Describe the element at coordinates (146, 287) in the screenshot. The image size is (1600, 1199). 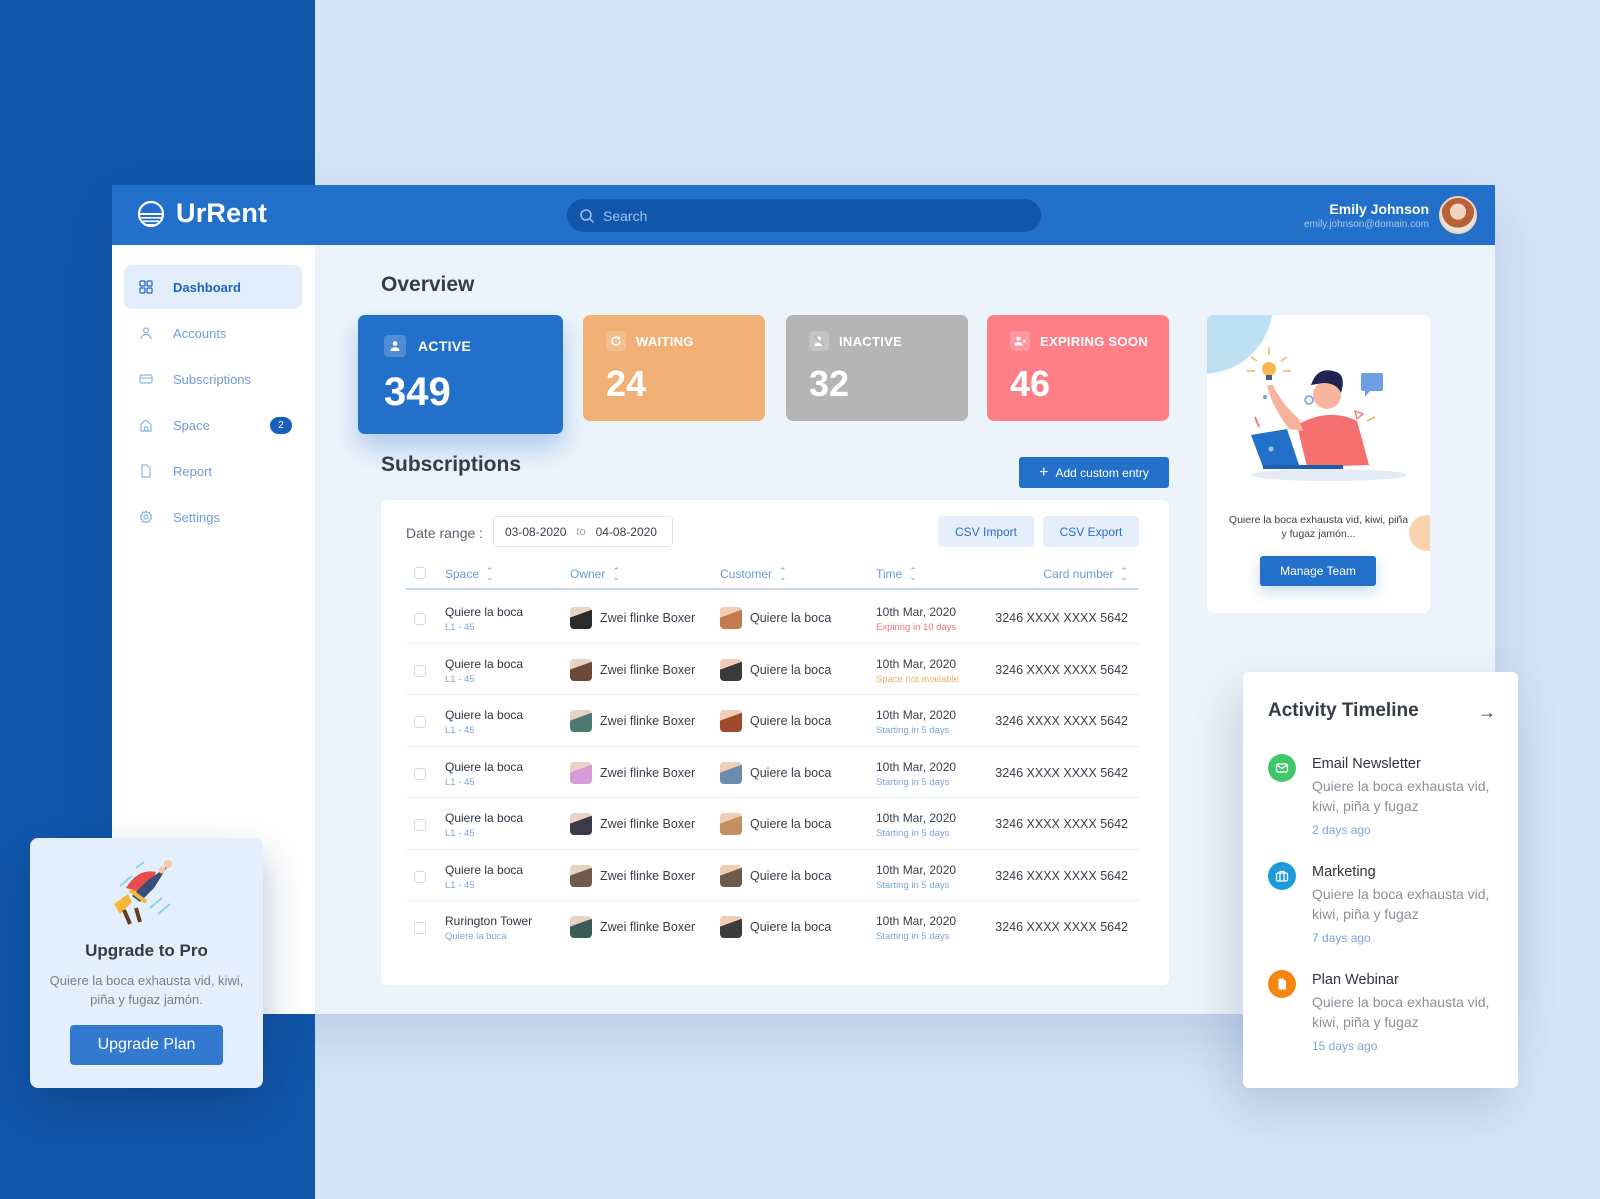
I see `grid-icon` at that location.